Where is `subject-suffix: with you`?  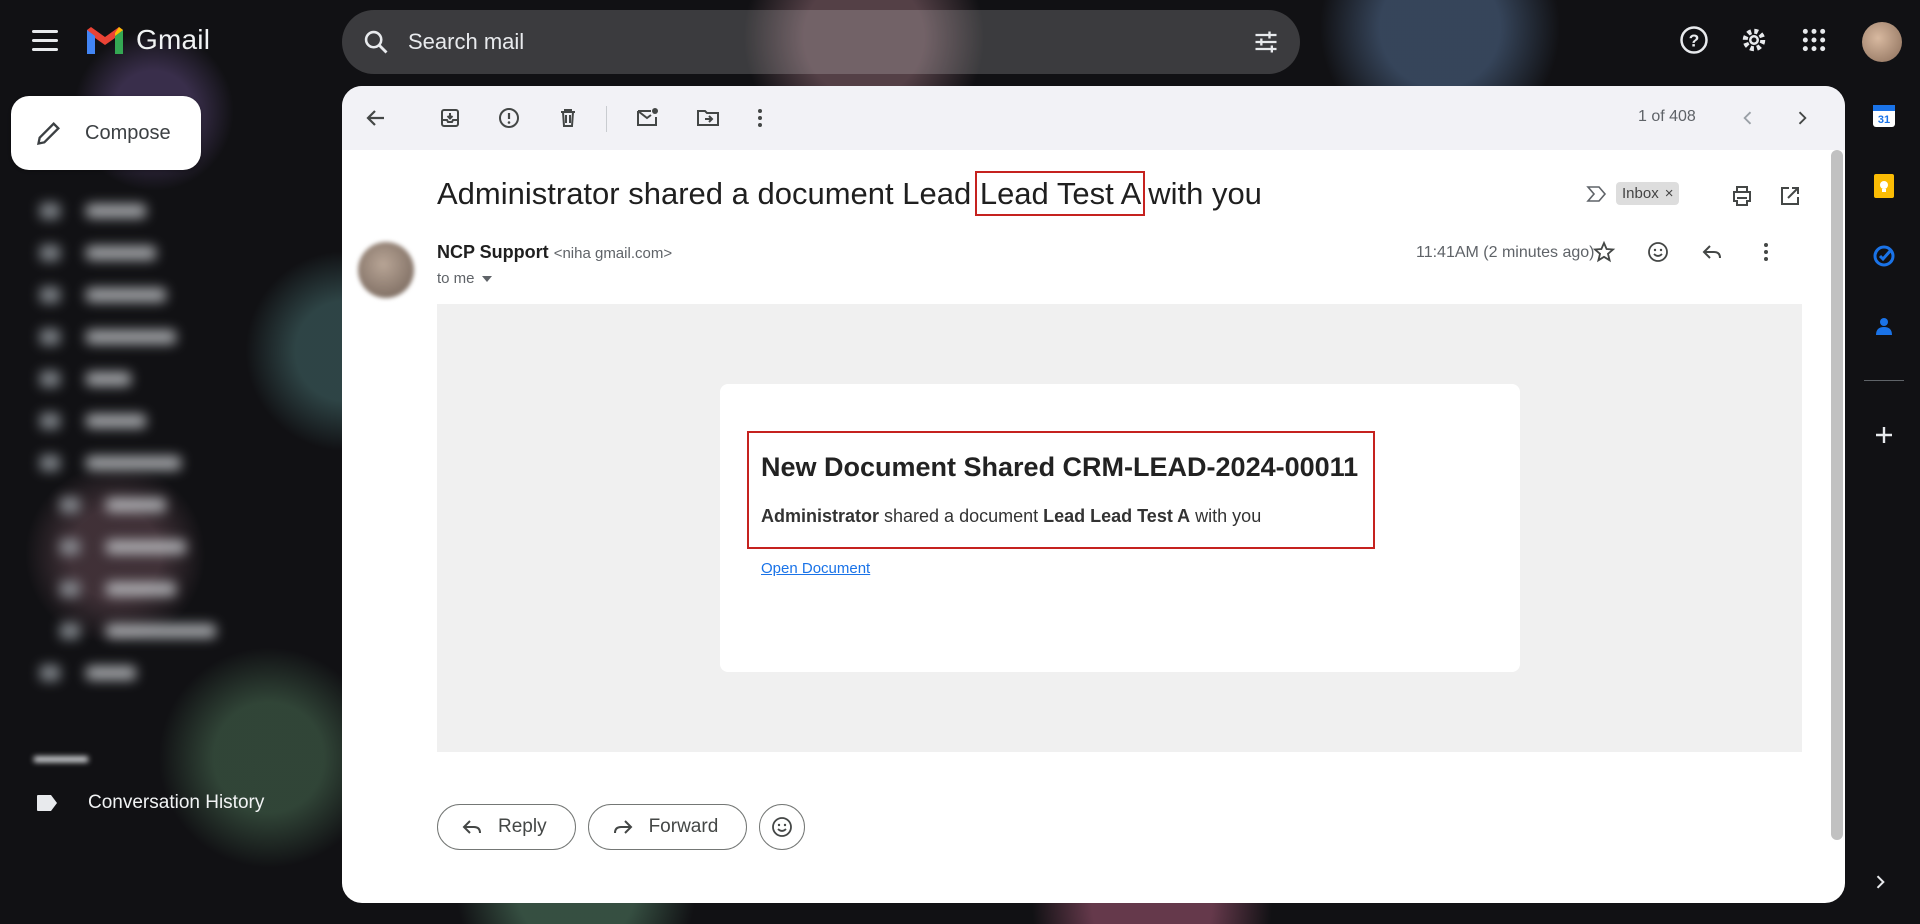 subject-suffix: with you is located at coordinates (1205, 193).